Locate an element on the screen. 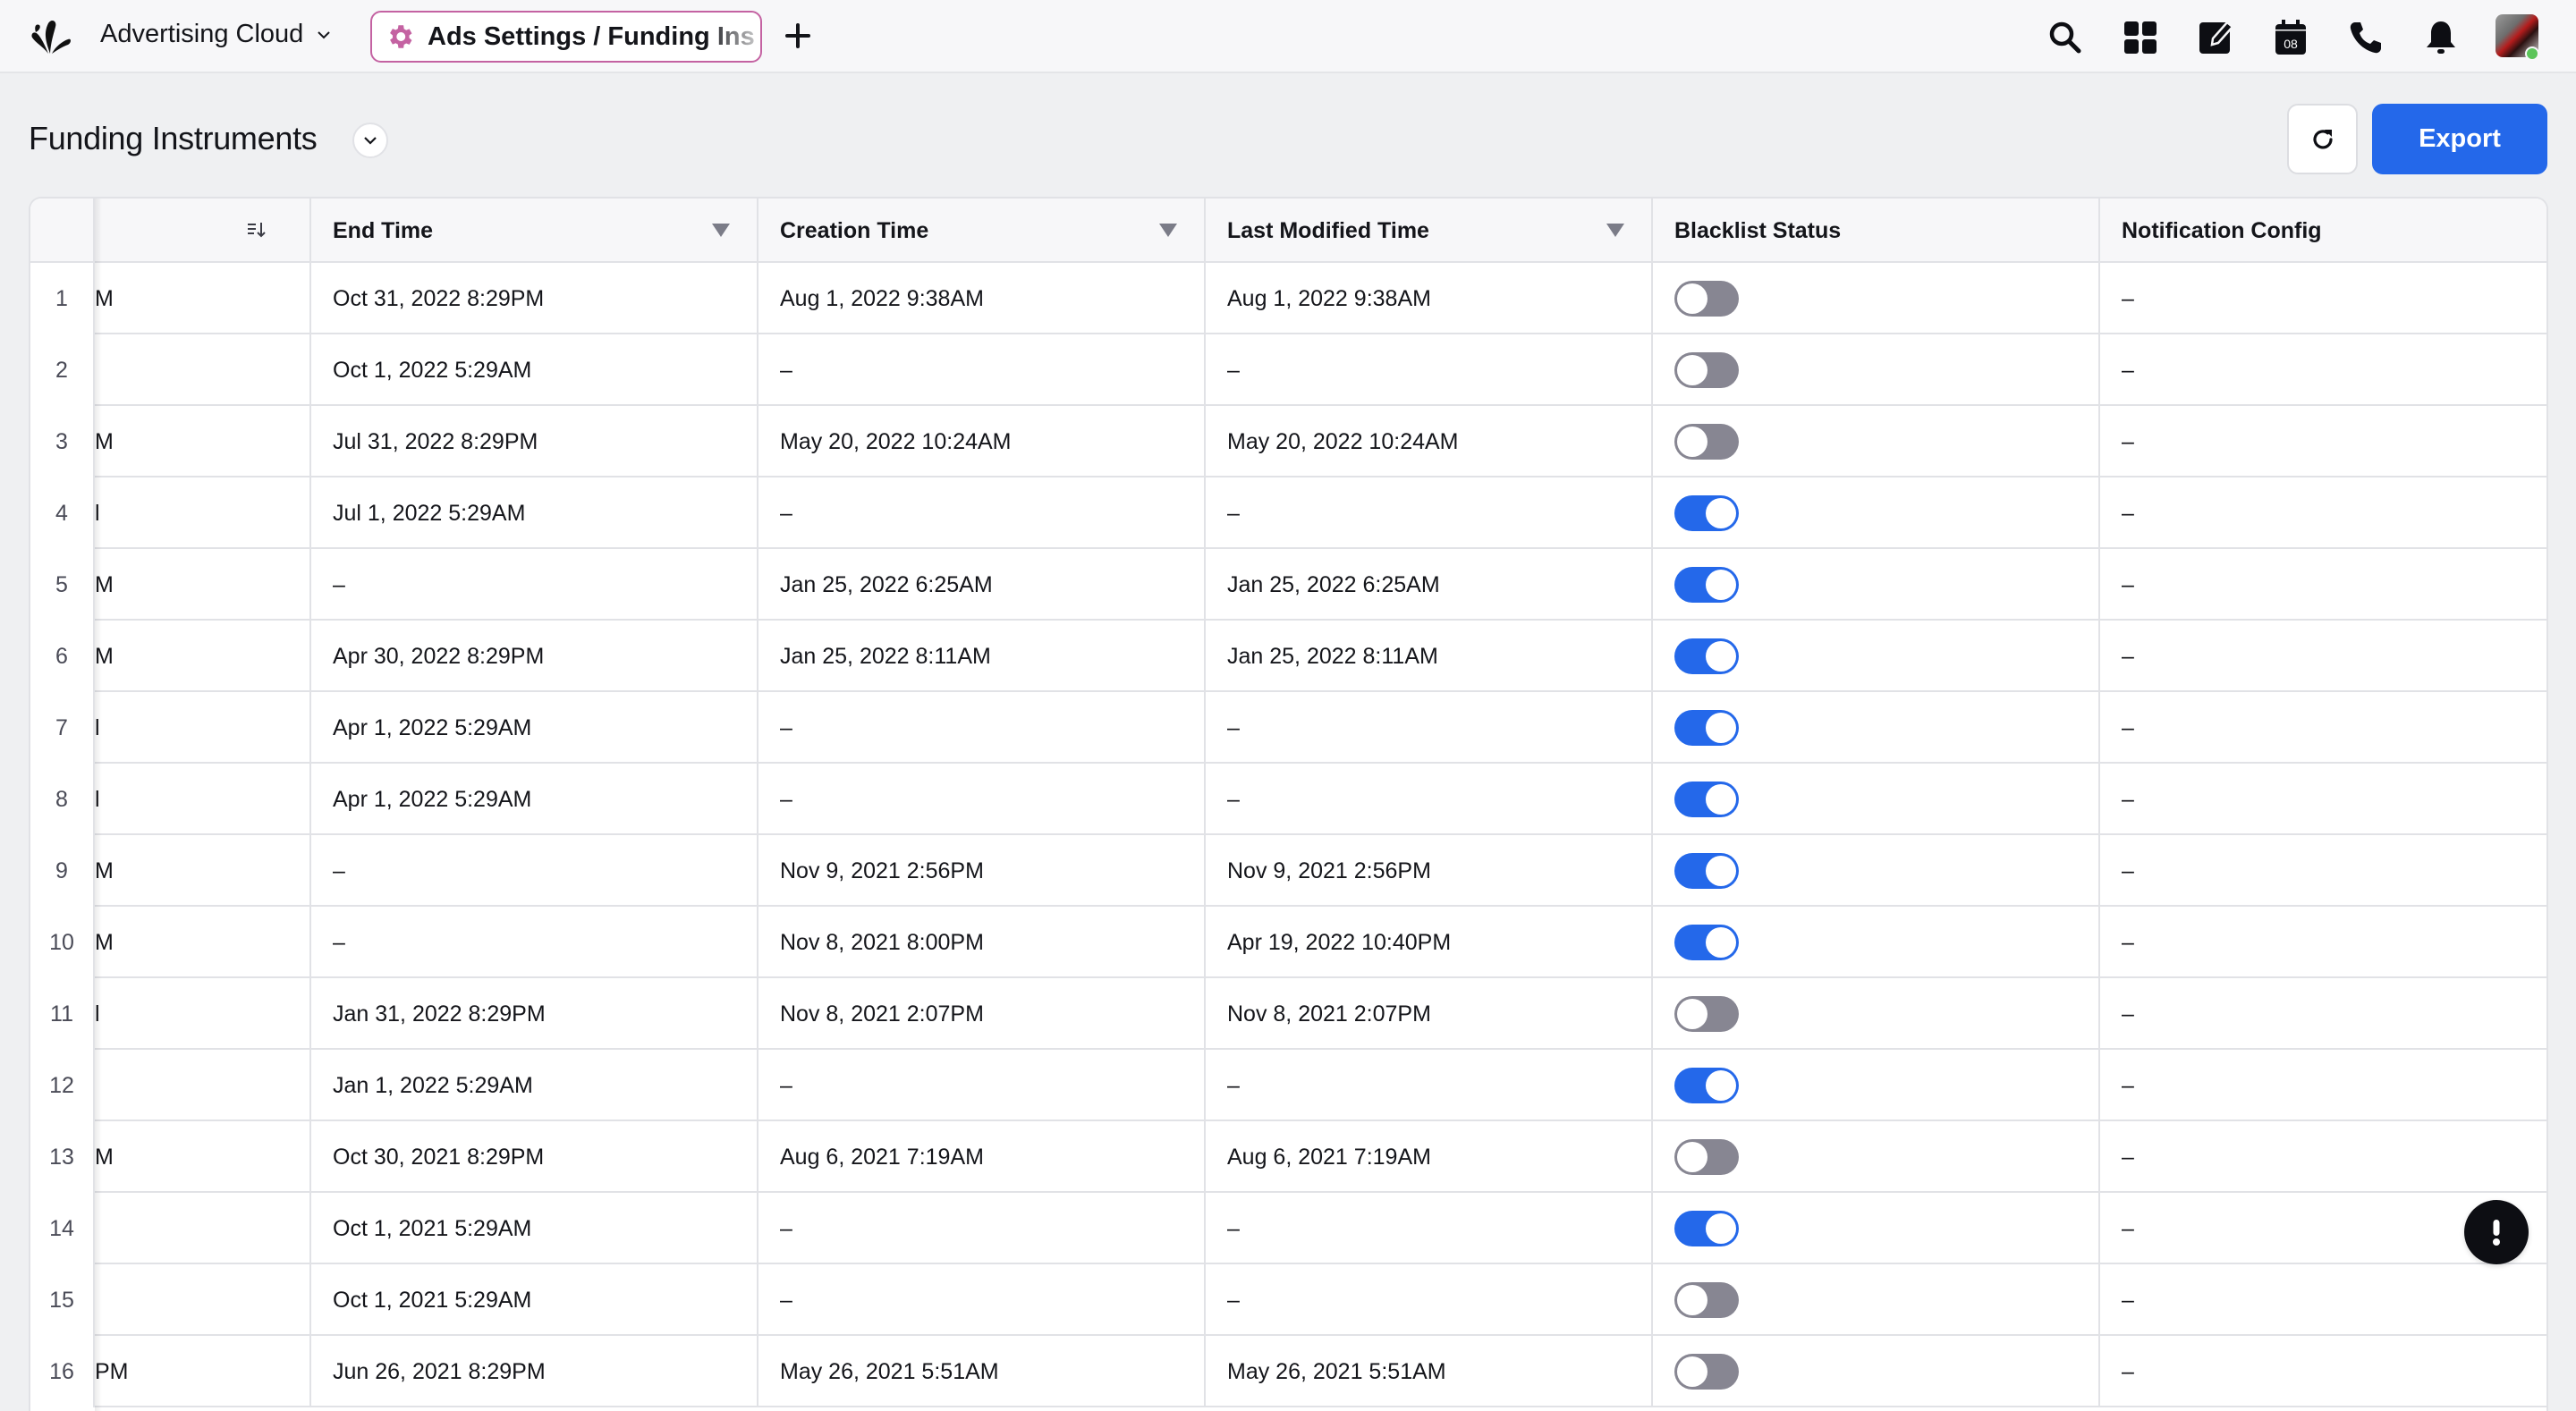 The image size is (2576, 1411). grid-apps-icon is located at coordinates (2140, 38).